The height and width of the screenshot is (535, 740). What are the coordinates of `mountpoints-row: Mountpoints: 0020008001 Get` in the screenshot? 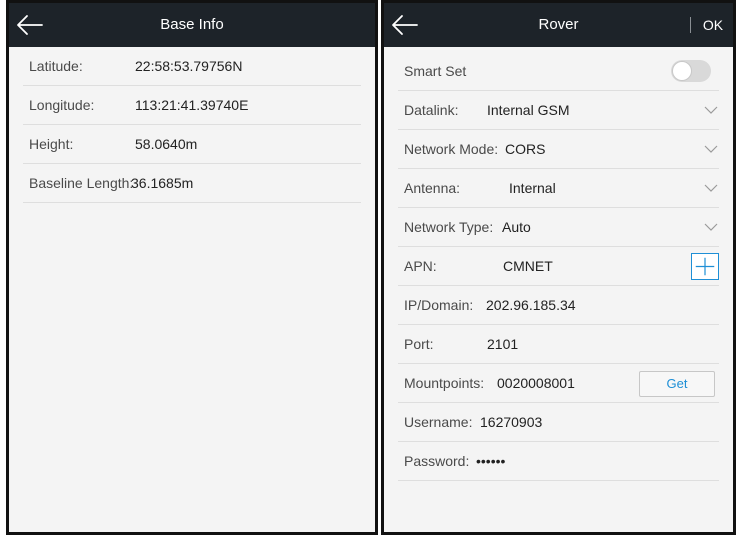 It's located at (558, 383).